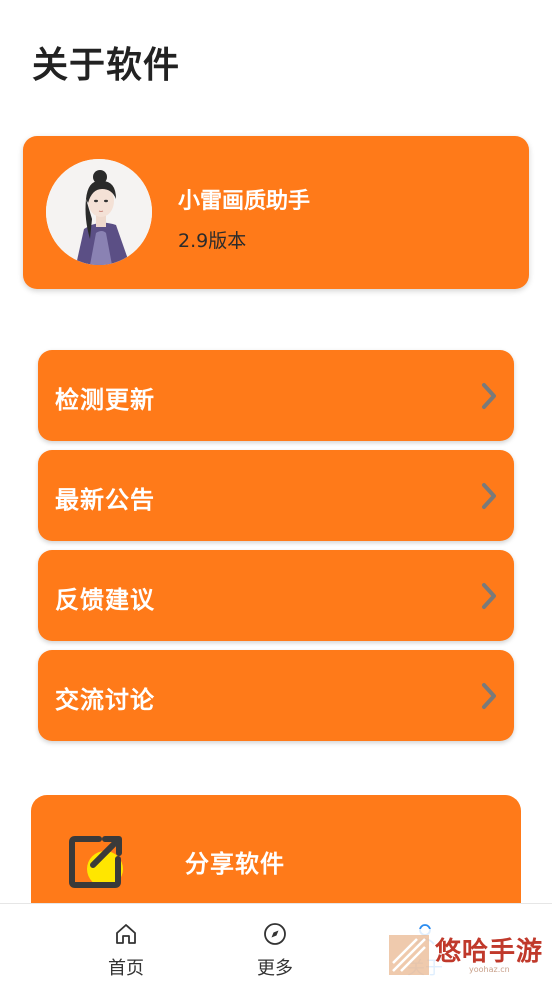 The image size is (552, 982). Describe the element at coordinates (106, 65) in the screenshot. I see `page-title: 关于软件` at that location.